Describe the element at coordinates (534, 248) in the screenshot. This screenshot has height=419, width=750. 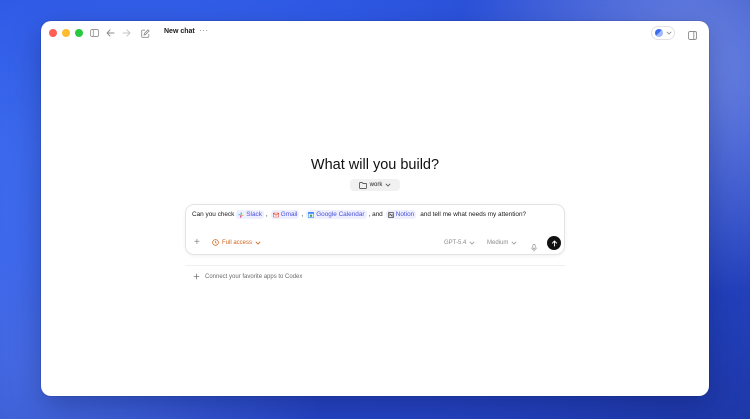
I see `microphone-icon` at that location.